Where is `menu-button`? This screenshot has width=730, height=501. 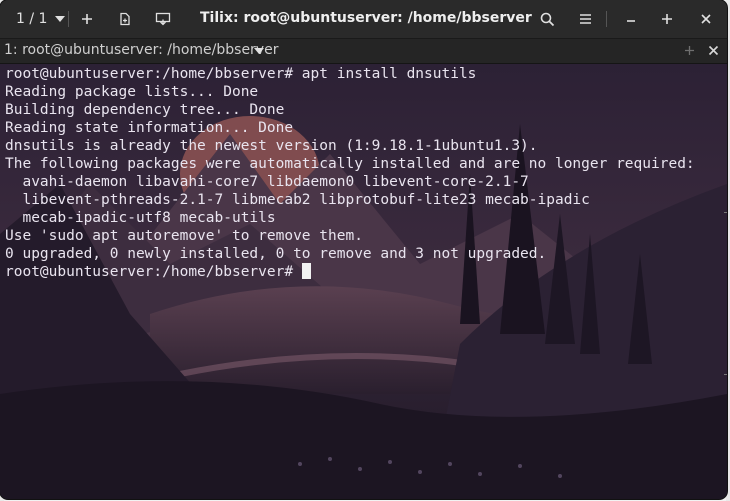 menu-button is located at coordinates (585, 19).